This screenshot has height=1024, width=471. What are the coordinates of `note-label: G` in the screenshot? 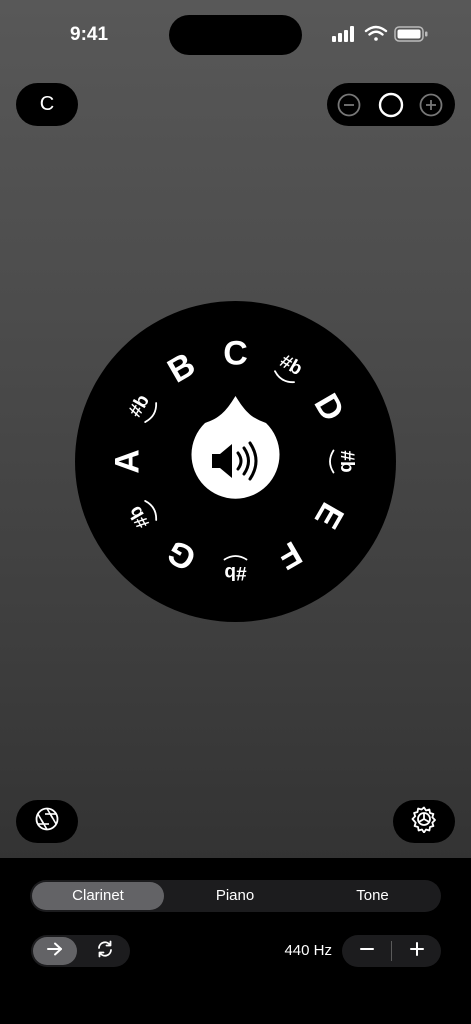 It's located at (182, 555).